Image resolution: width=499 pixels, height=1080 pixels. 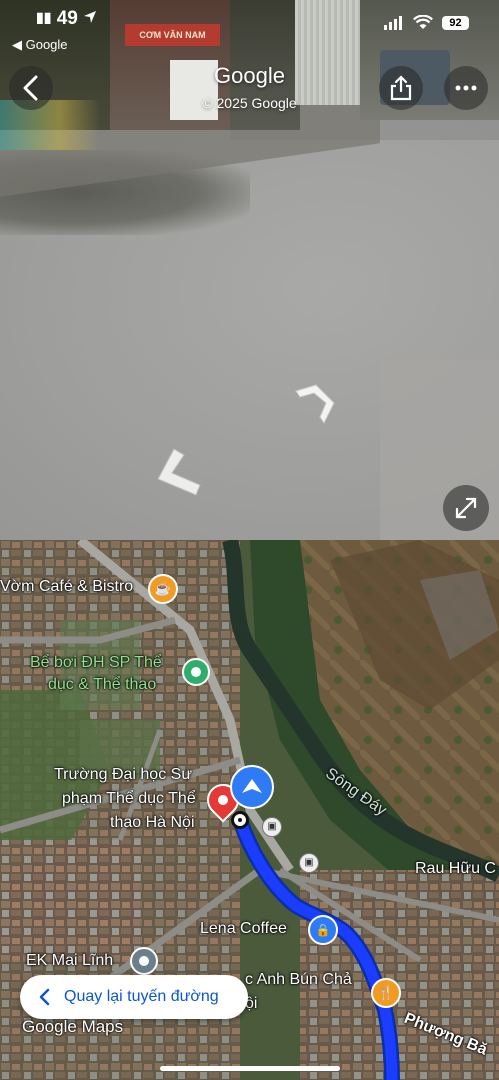 I want to click on share-icon, so click(x=401, y=88).